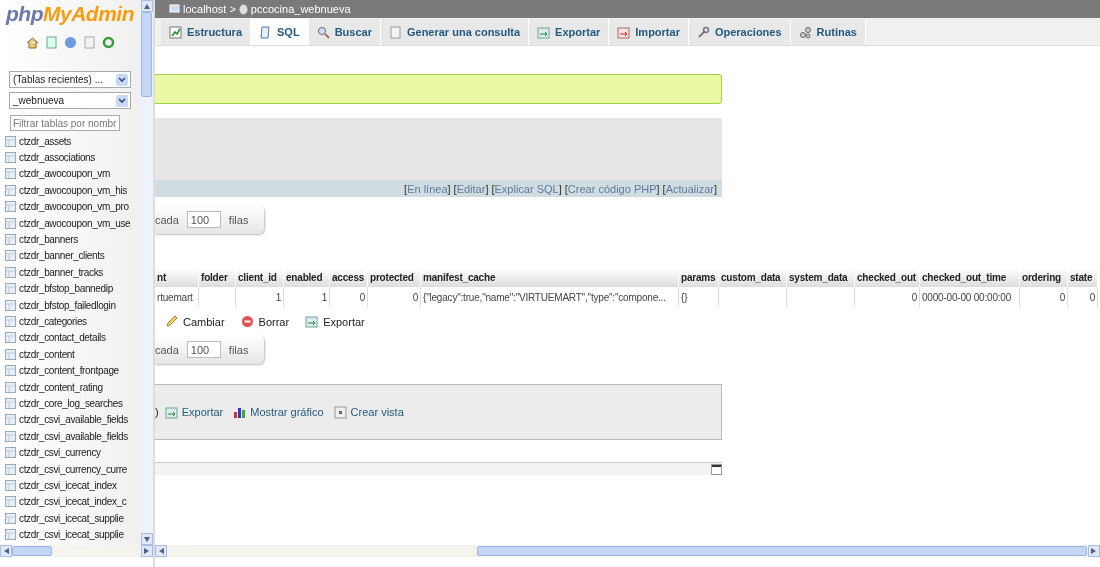 The width and height of the screenshot is (1100, 567). What do you see at coordinates (60, 453) in the screenshot?
I see `table-link: ctzdr_csvi_currency` at bounding box center [60, 453].